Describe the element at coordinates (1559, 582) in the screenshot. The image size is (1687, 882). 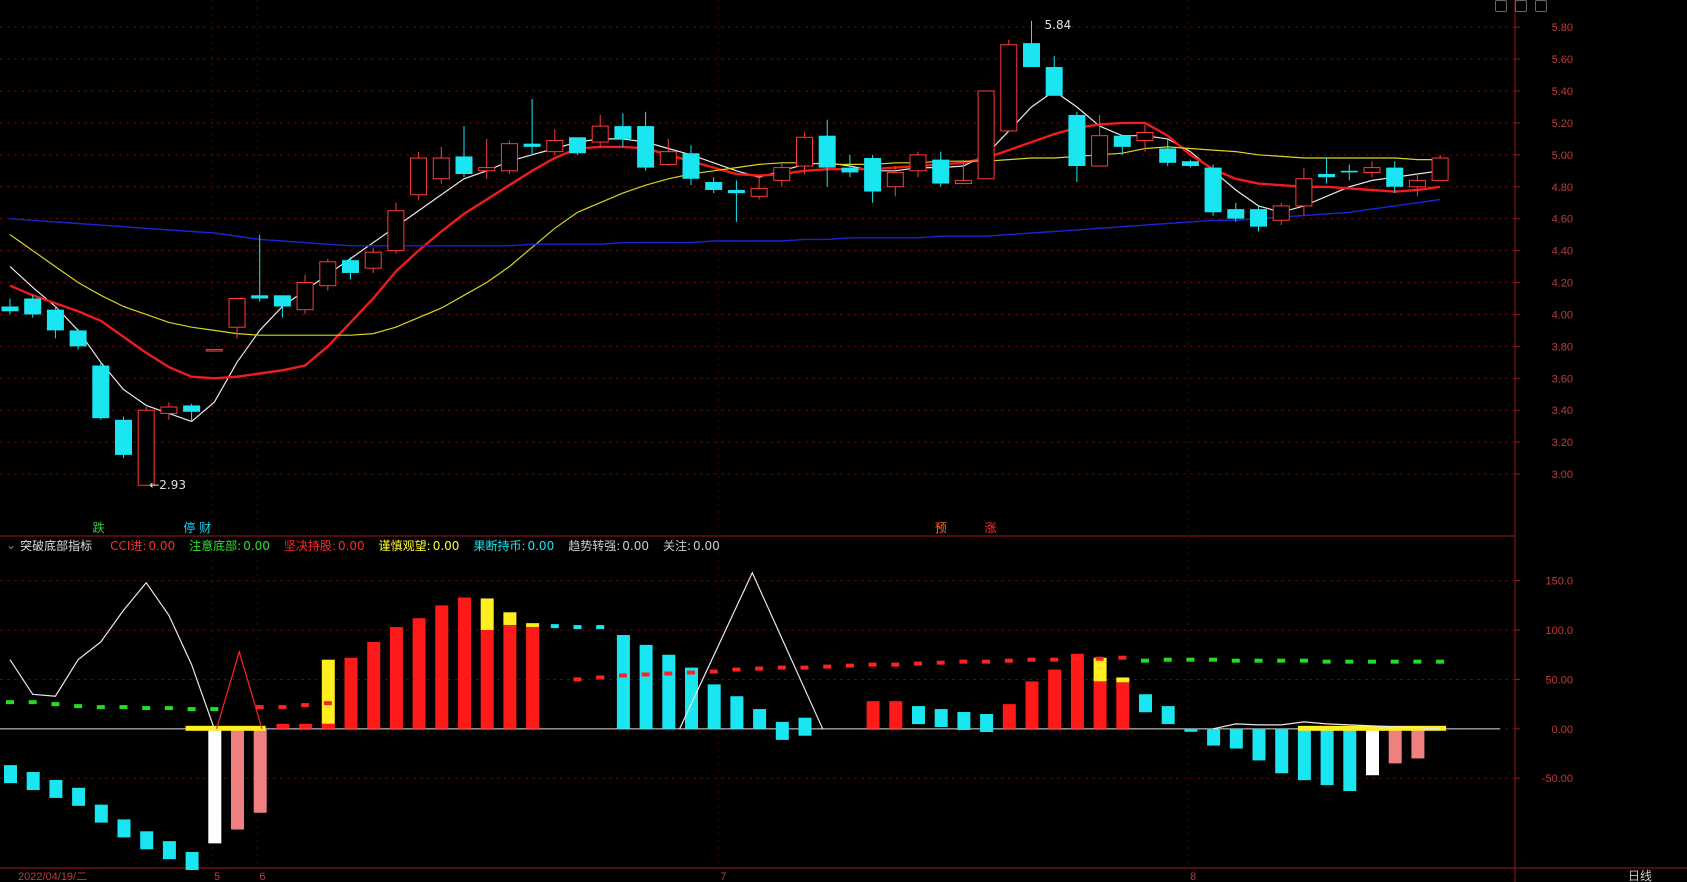
I see `indicator-tick-label: 150.0` at that location.